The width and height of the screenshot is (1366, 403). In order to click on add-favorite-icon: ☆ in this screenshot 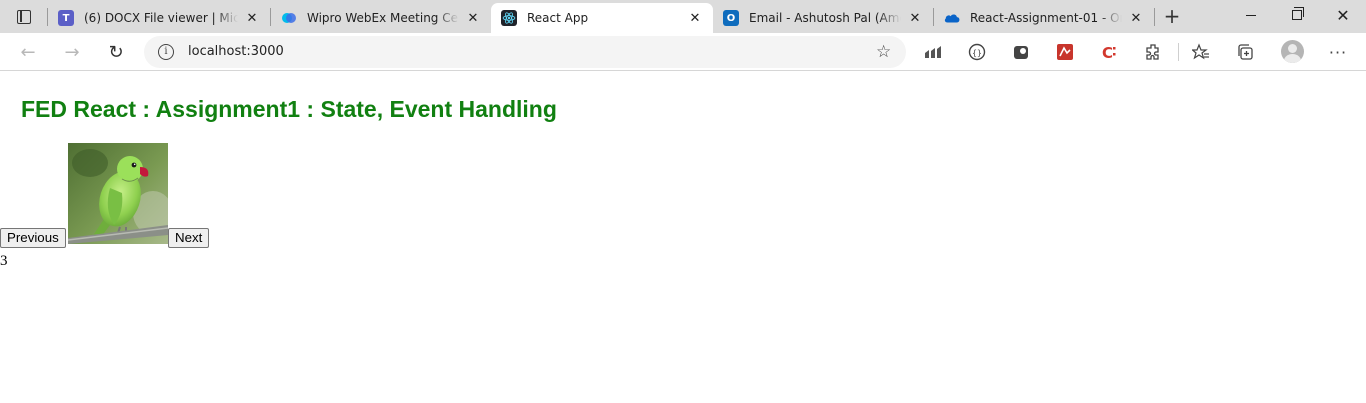, I will do `click(883, 52)`.